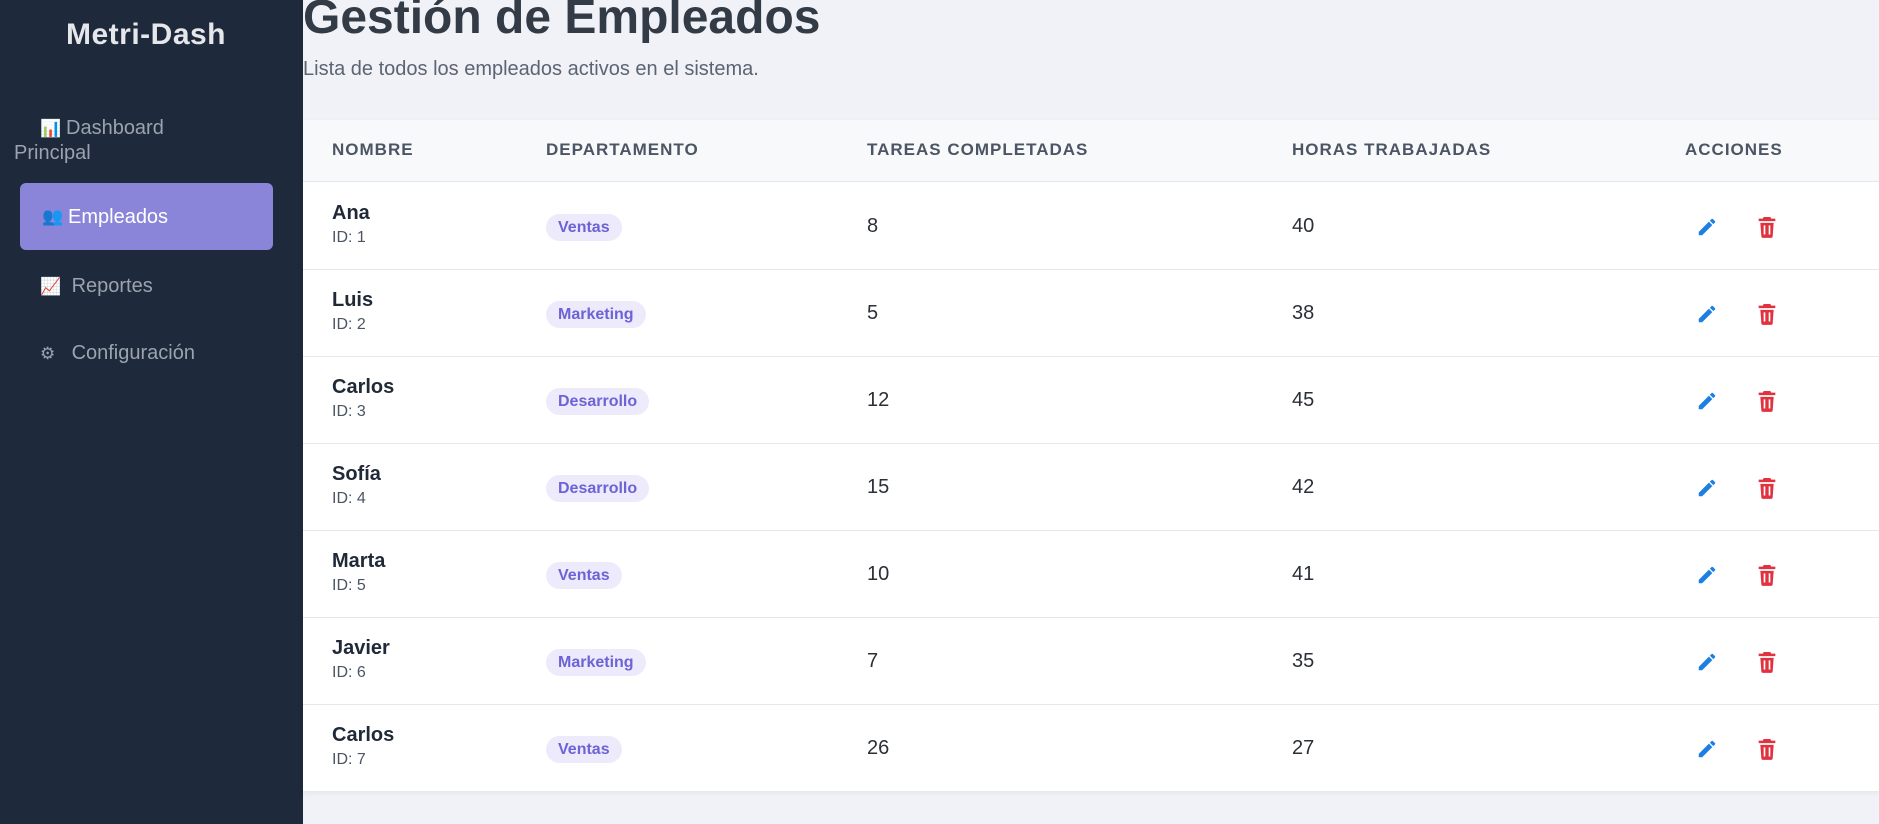 The width and height of the screenshot is (1879, 824). What do you see at coordinates (351, 213) in the screenshot?
I see `employee-name: Ana` at bounding box center [351, 213].